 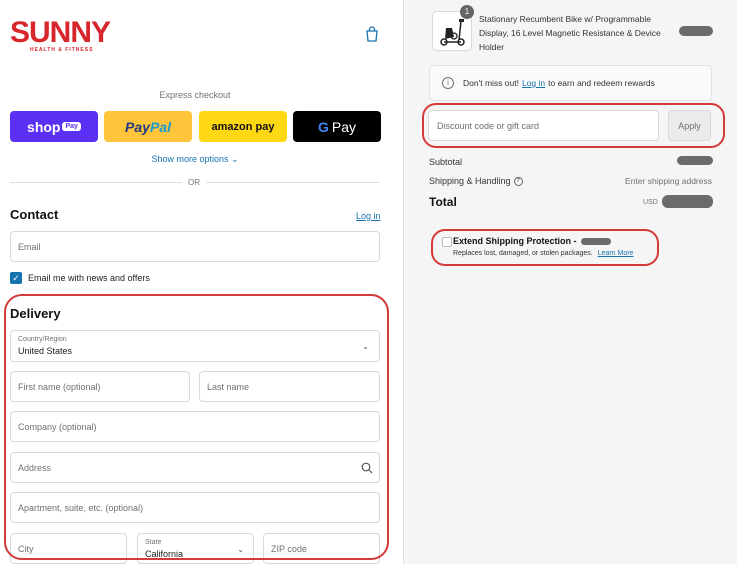 What do you see at coordinates (34, 214) in the screenshot?
I see `contact-heading: Contact` at bounding box center [34, 214].